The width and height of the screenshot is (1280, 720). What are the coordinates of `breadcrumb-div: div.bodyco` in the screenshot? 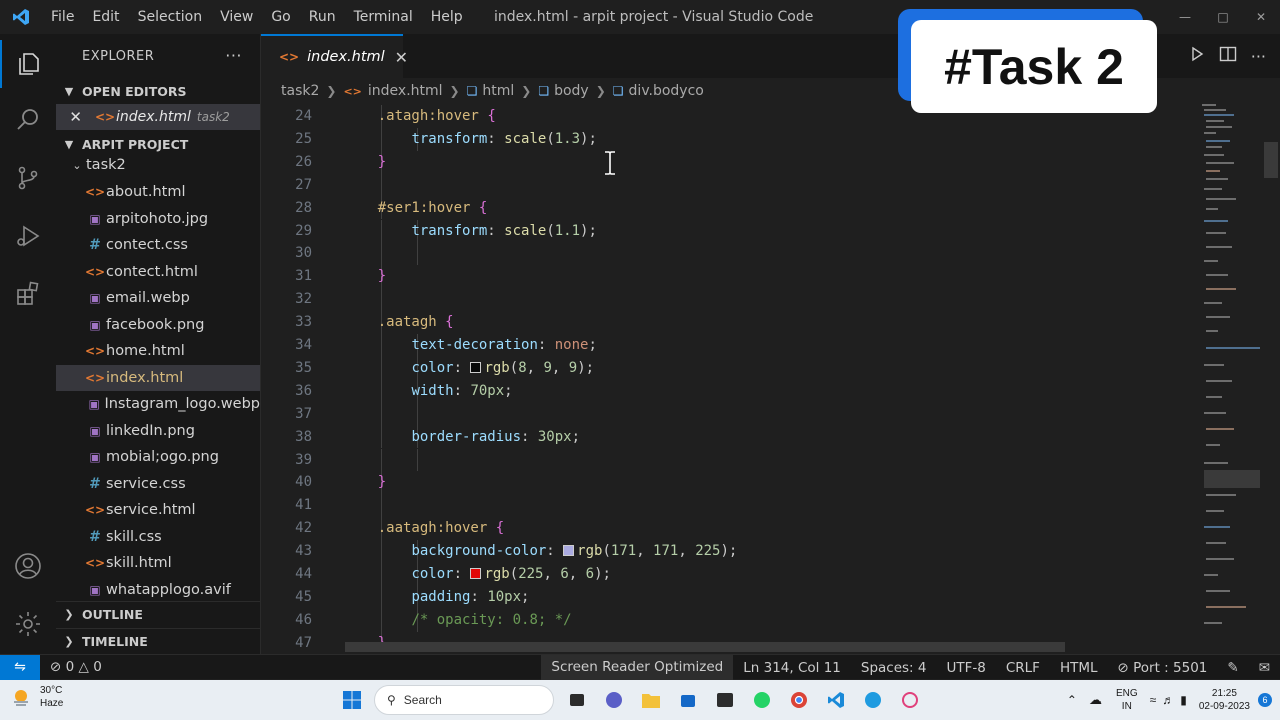 It's located at (666, 91).